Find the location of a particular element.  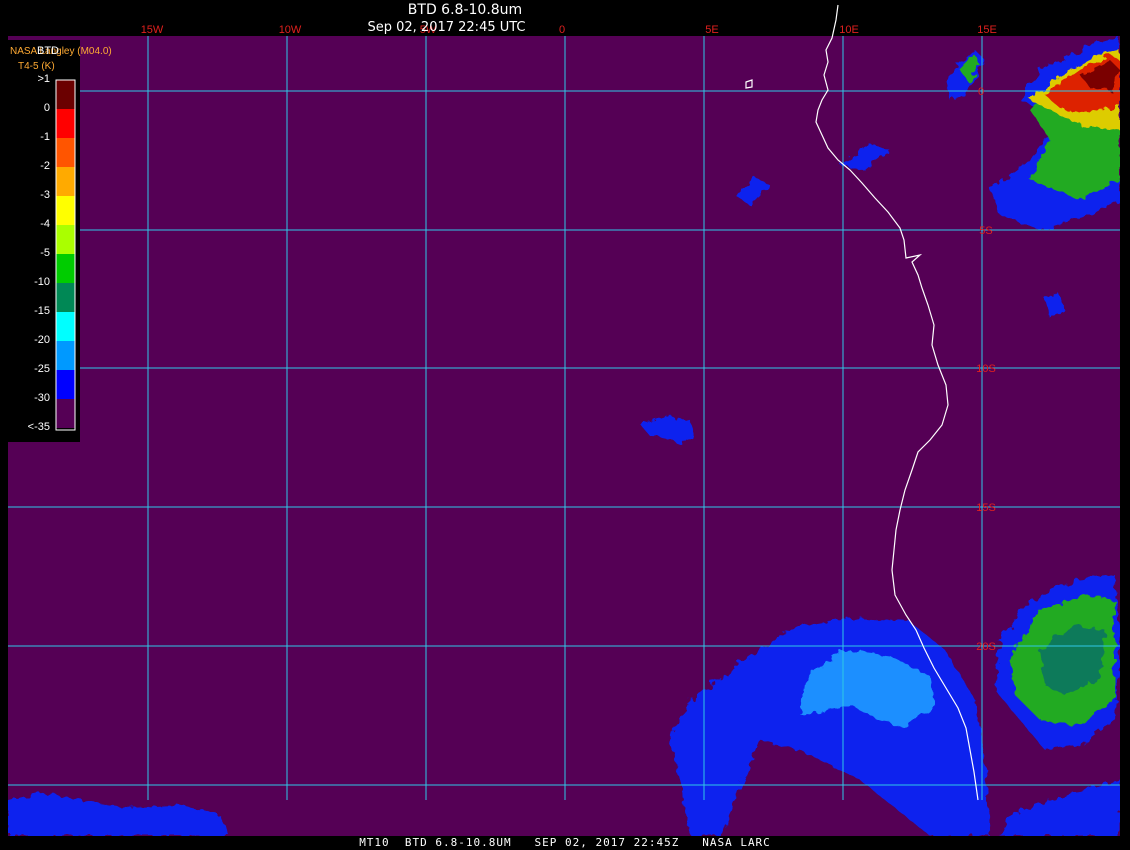

legend-label: -25 is located at coordinates (42, 369).